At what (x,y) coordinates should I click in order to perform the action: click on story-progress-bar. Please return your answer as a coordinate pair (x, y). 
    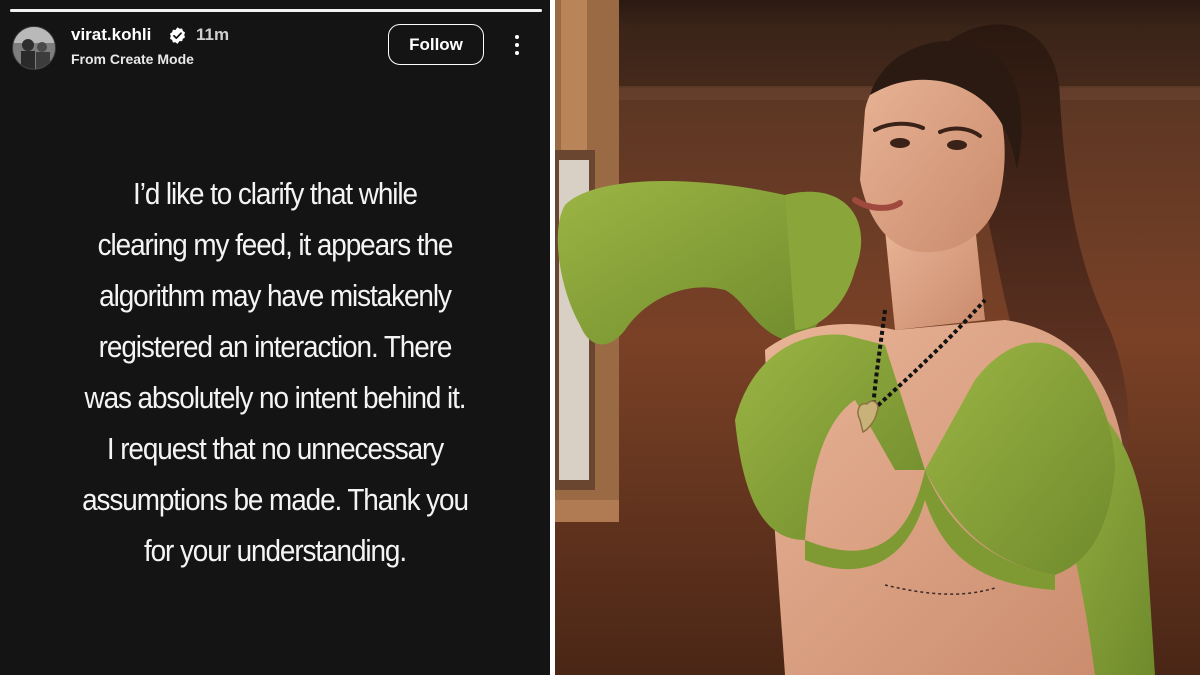
    Looking at the image, I should click on (276, 10).